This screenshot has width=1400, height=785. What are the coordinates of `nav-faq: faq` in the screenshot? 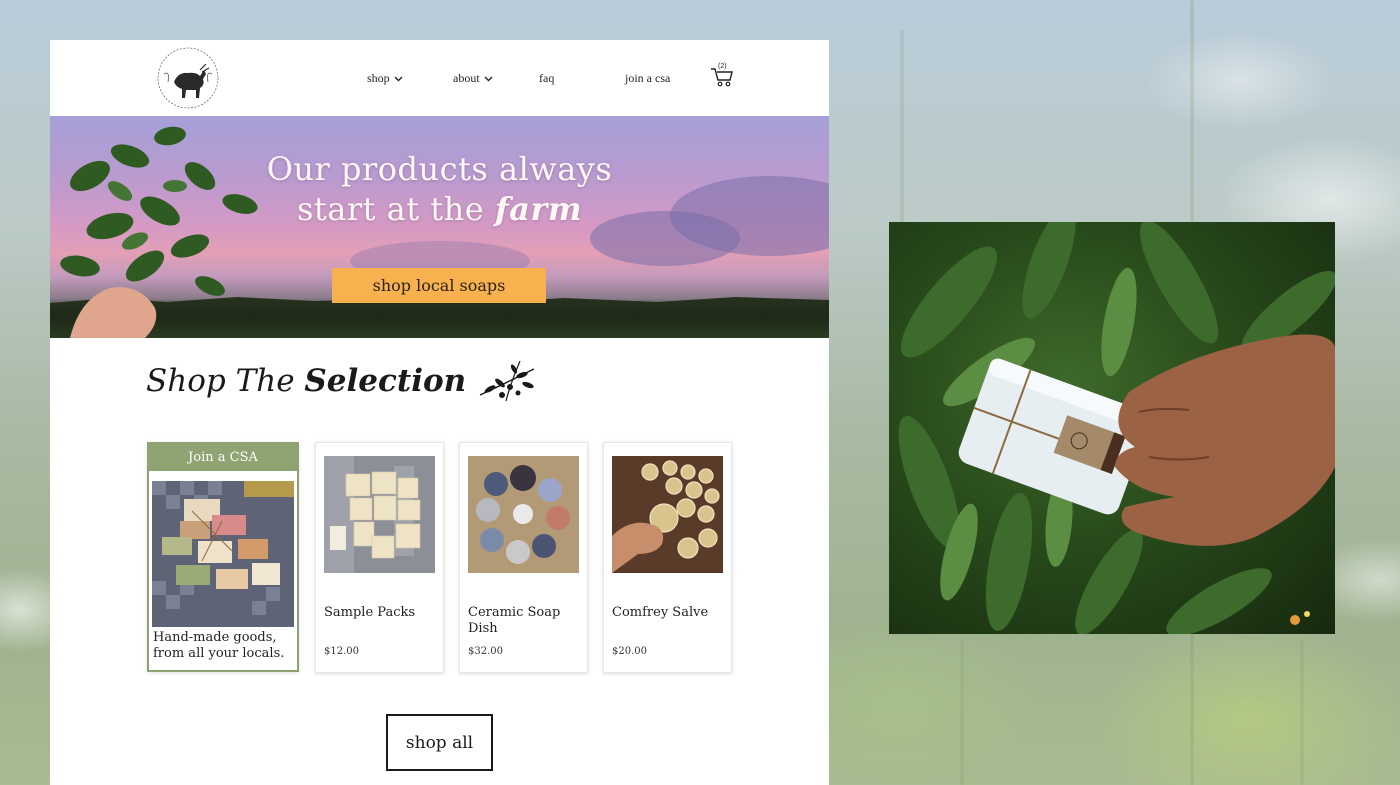 It's located at (546, 78).